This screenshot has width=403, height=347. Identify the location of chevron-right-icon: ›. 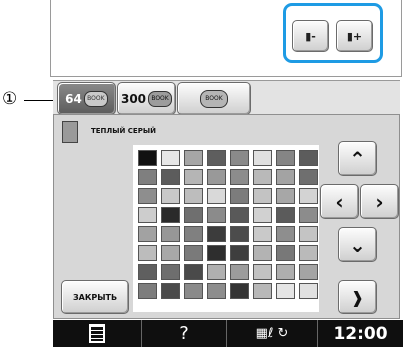
(379, 201).